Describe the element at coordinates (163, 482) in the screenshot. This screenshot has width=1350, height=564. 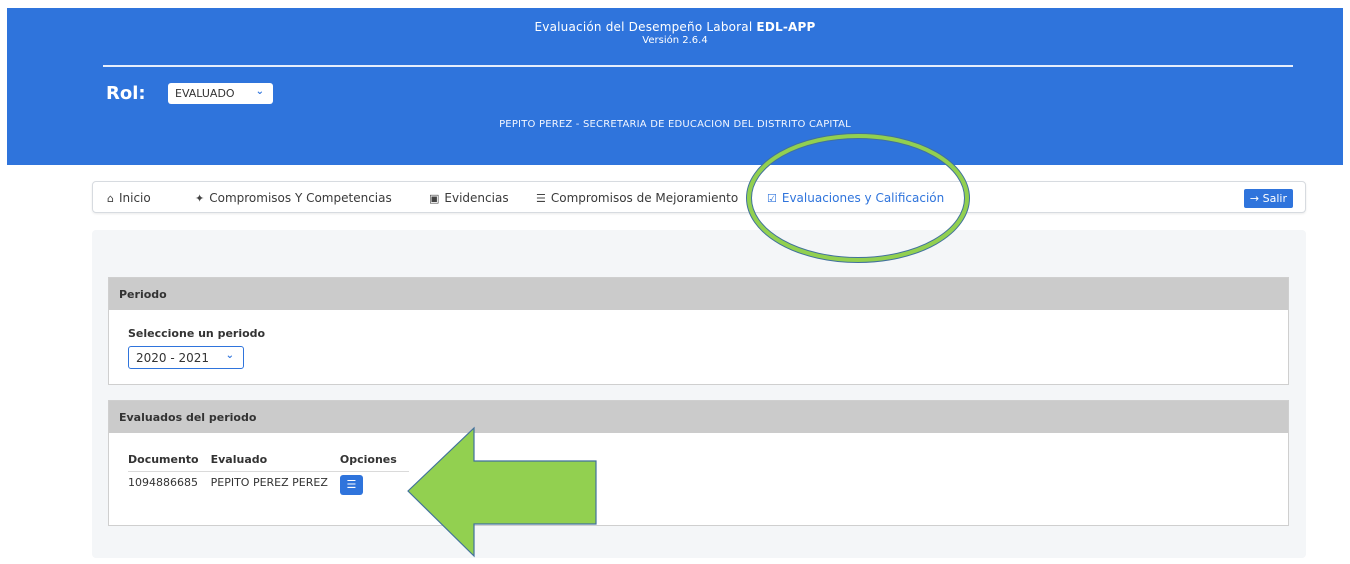
I see `documento-cell: 1094886685` at that location.